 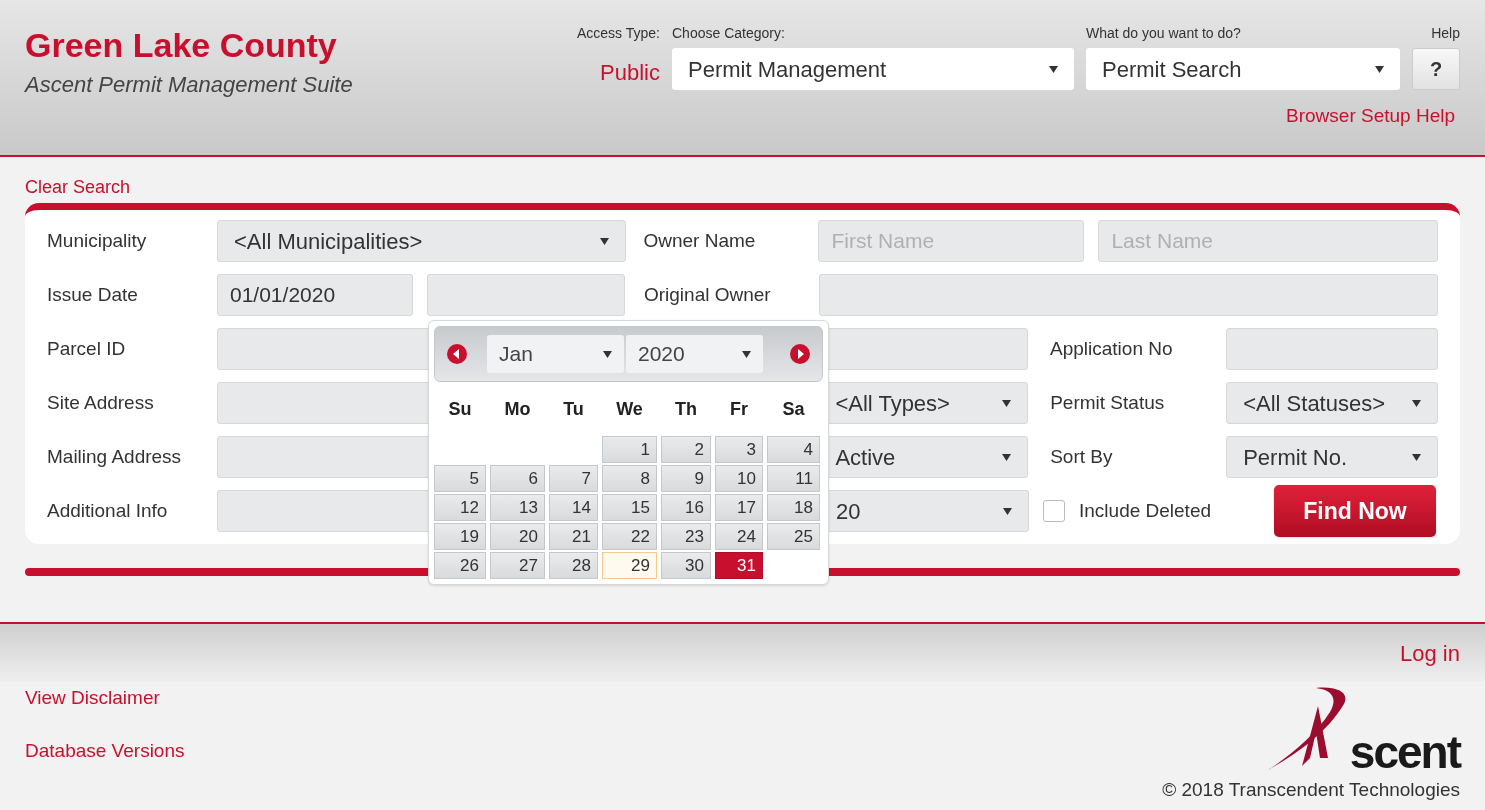 What do you see at coordinates (1145, 510) in the screenshot?
I see `checkbox-label: Include Deleted` at bounding box center [1145, 510].